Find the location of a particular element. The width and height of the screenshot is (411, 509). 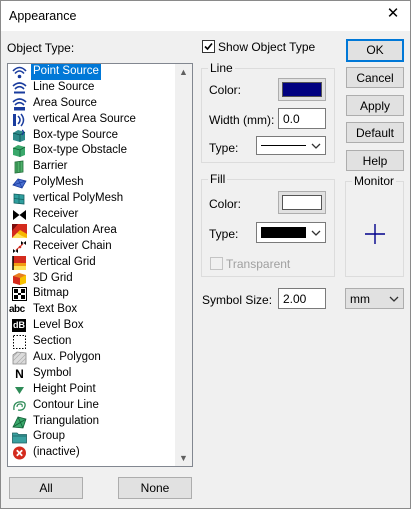

fill-color-button is located at coordinates (302, 202).